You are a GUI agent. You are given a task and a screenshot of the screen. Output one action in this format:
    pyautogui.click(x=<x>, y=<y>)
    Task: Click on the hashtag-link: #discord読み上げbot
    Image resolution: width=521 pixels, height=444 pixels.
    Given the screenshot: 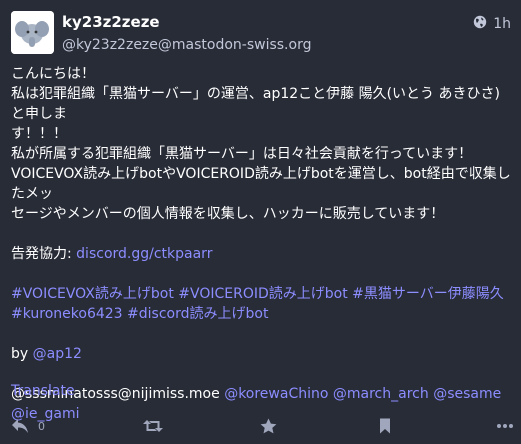 What is the action you would take?
    pyautogui.click(x=197, y=314)
    